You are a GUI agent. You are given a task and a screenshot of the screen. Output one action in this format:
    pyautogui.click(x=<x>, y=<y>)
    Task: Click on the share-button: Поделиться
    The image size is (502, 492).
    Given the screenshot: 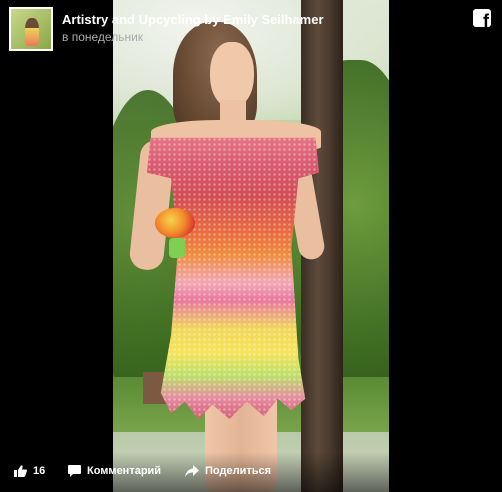 What is the action you would take?
    pyautogui.click(x=228, y=471)
    